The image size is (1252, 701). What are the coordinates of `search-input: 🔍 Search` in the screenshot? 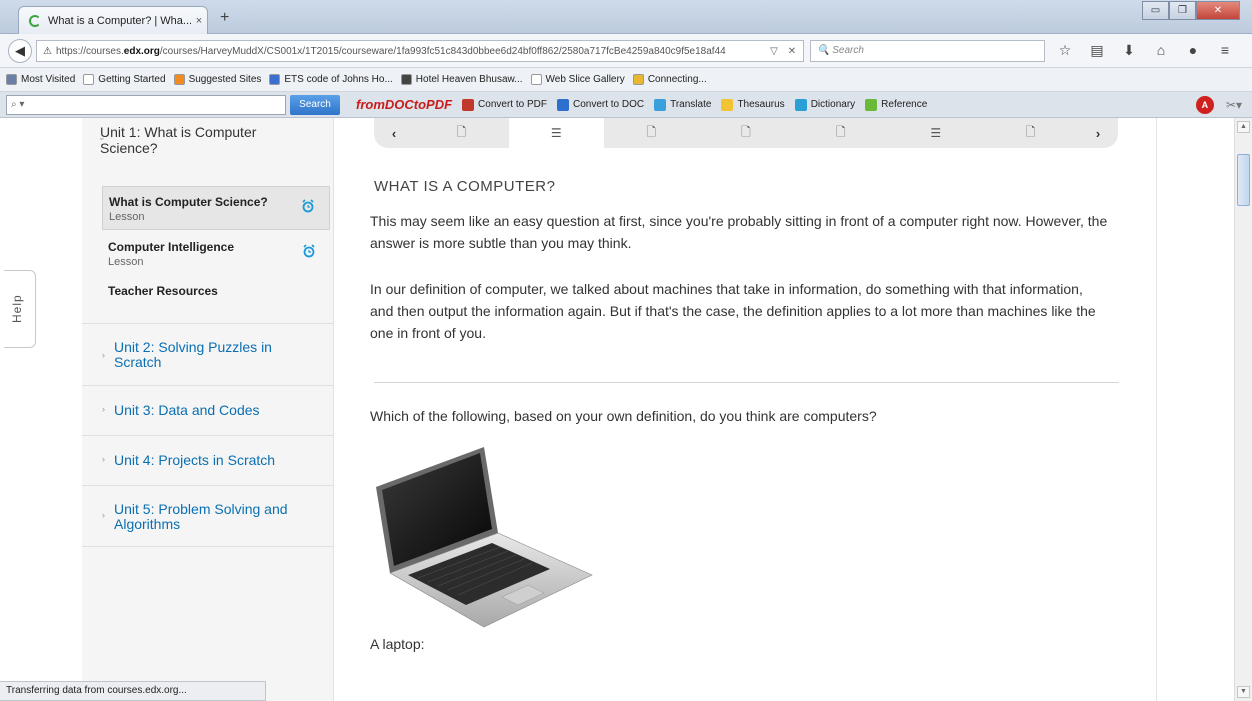 It's located at (927, 51).